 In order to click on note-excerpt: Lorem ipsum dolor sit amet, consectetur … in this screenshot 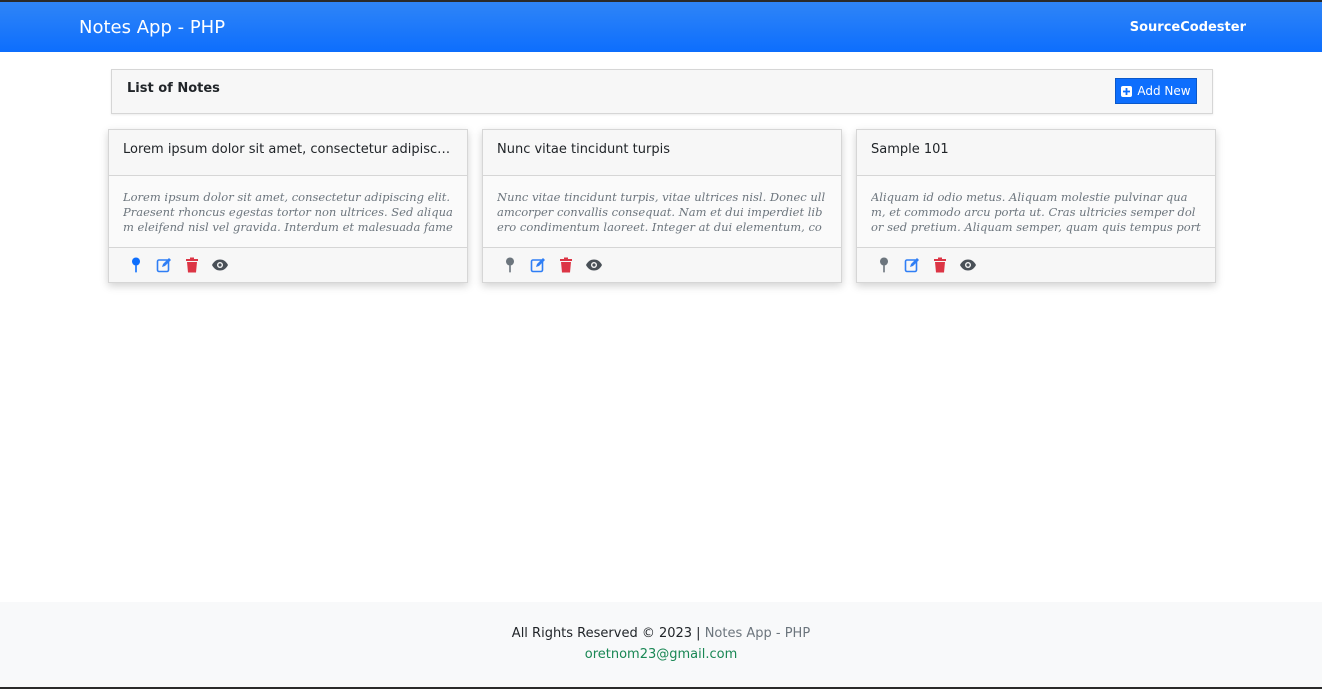, I will do `click(288, 212)`.